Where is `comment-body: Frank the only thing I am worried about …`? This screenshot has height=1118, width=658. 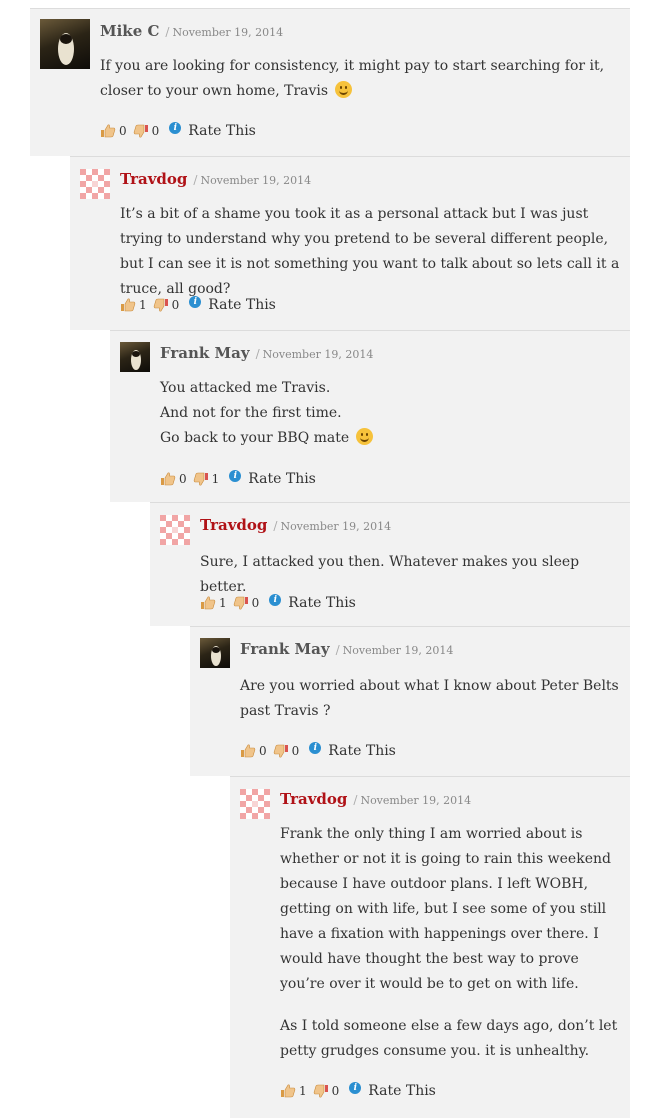 comment-body: Frank the only thing I am worried about … is located at coordinates (450, 943).